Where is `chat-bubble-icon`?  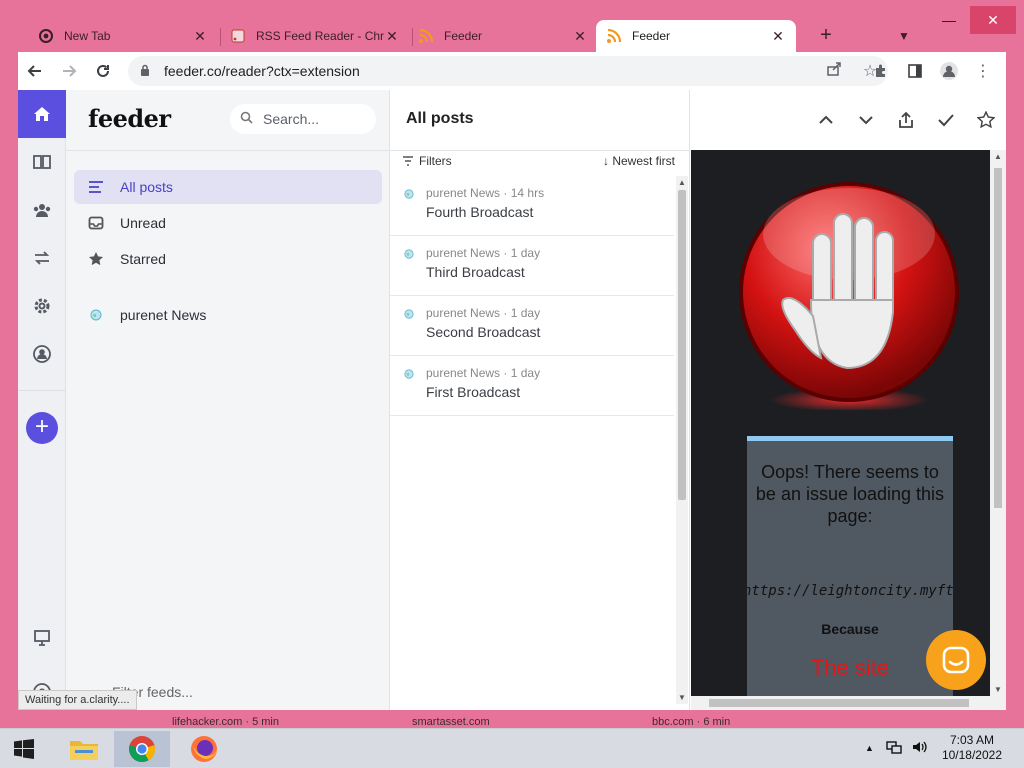
chat-bubble-icon is located at coordinates (956, 660).